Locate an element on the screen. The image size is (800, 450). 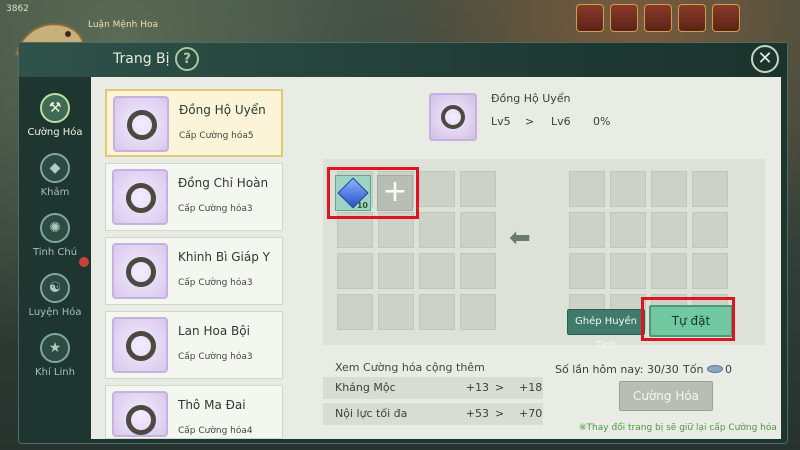
preview-level-from: Lv5 is located at coordinates (501, 121).